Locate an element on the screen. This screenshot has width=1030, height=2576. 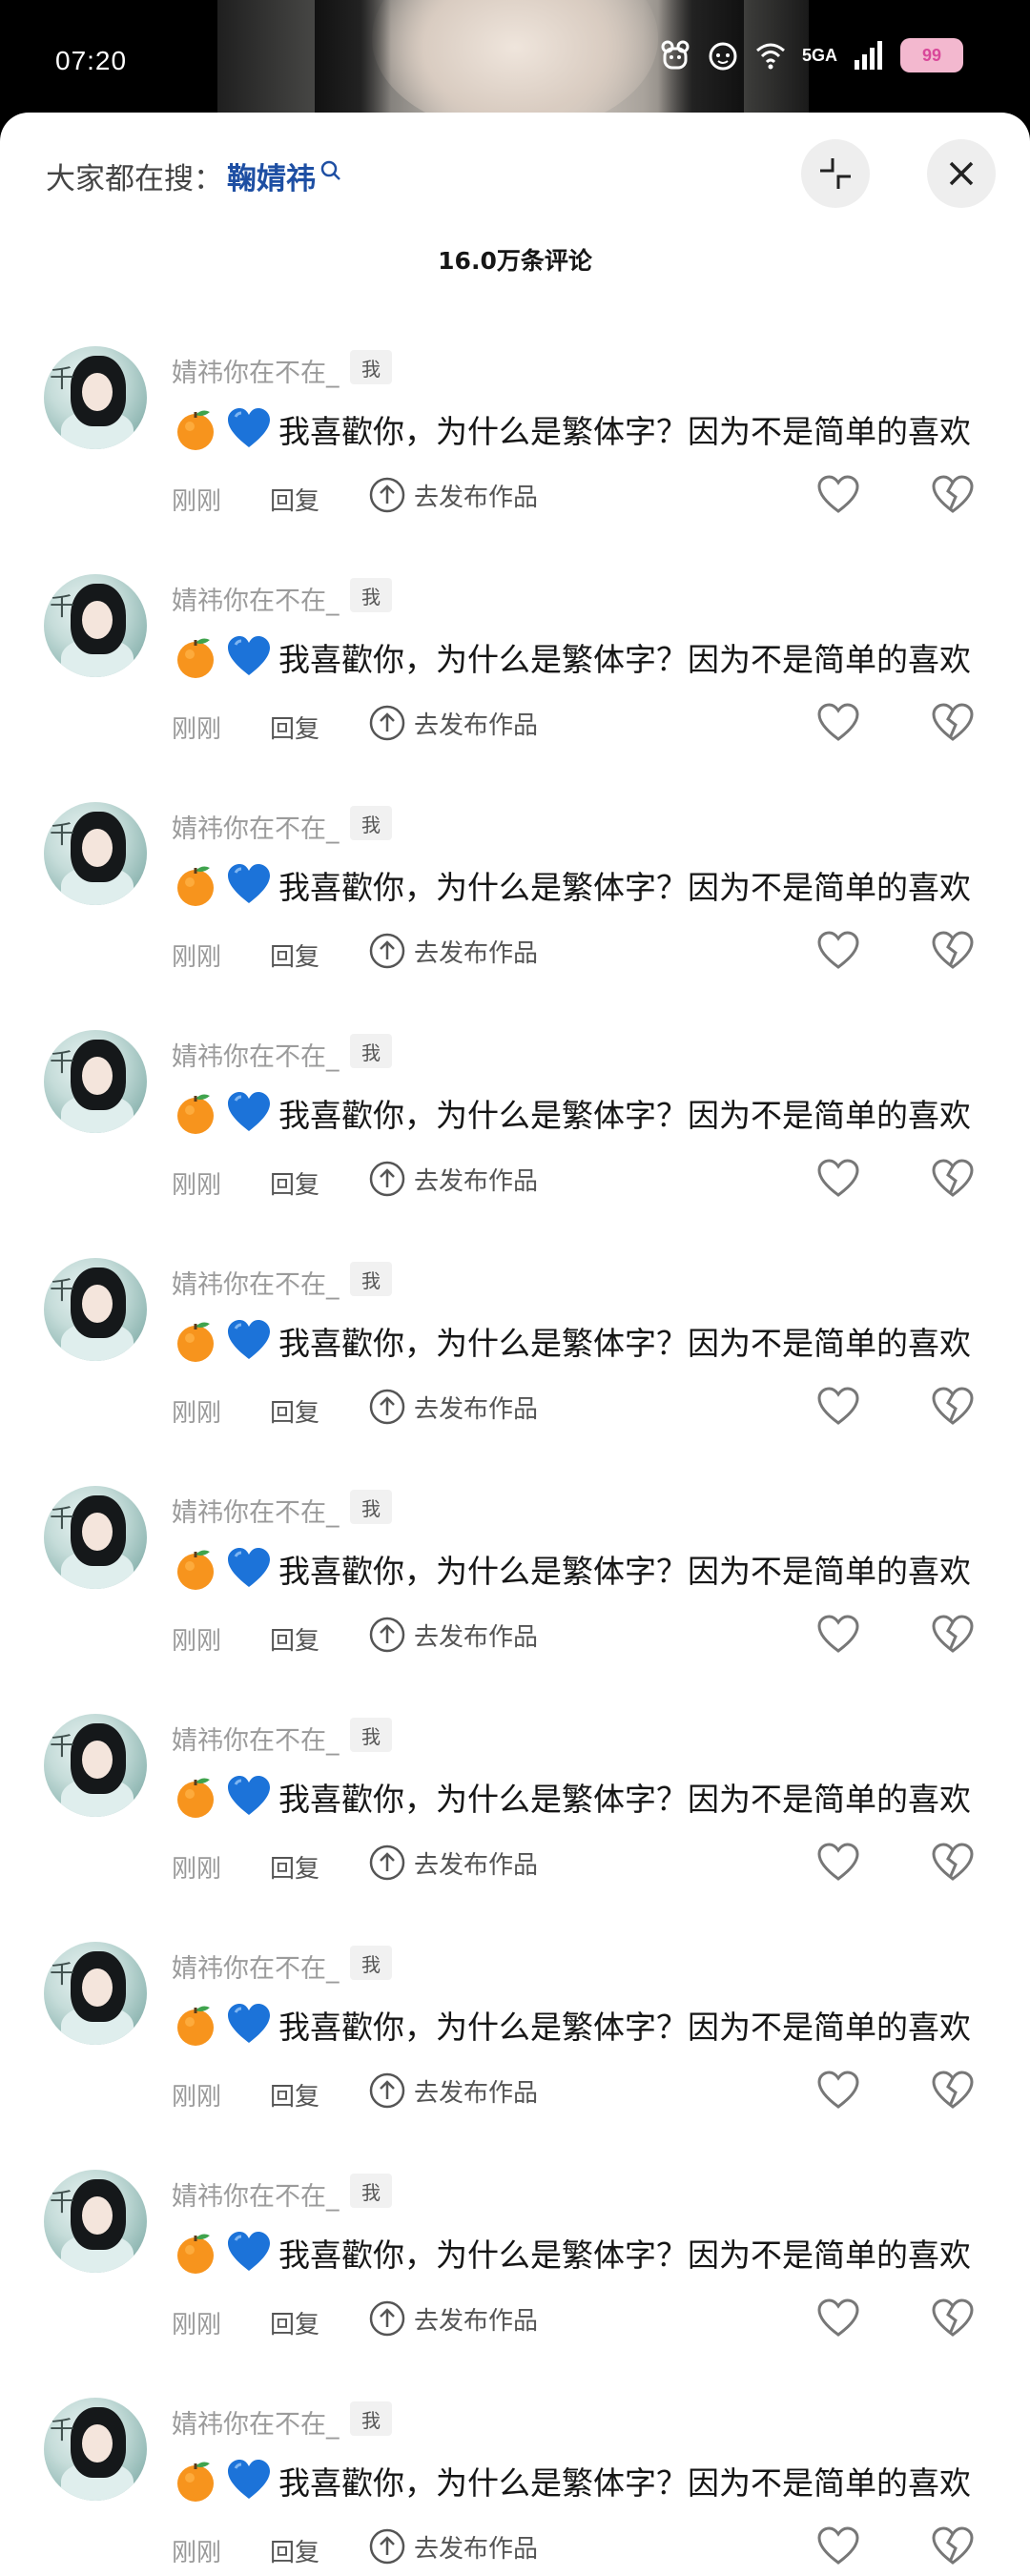
status-icons: 5GA 99 is located at coordinates (811, 55).